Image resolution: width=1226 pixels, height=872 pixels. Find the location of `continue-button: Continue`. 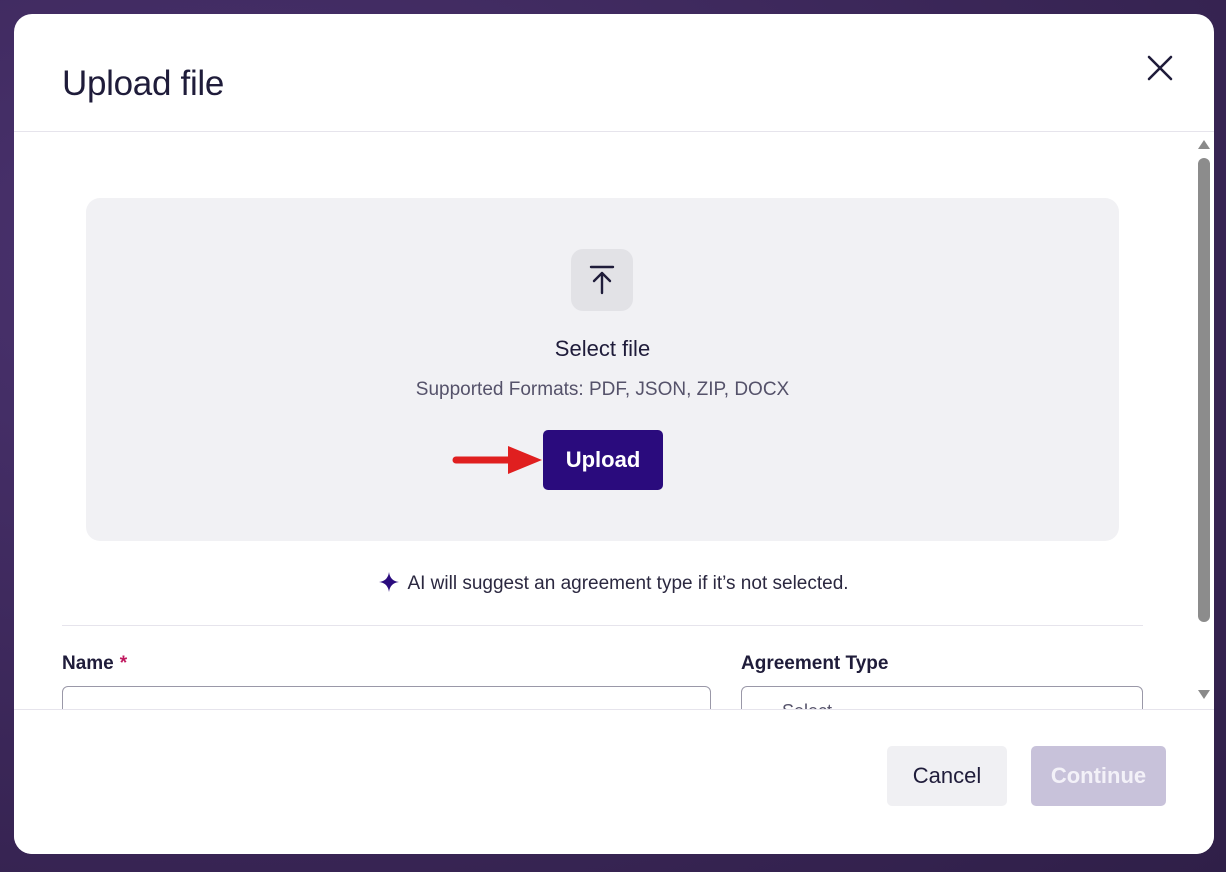

continue-button: Continue is located at coordinates (1098, 776).